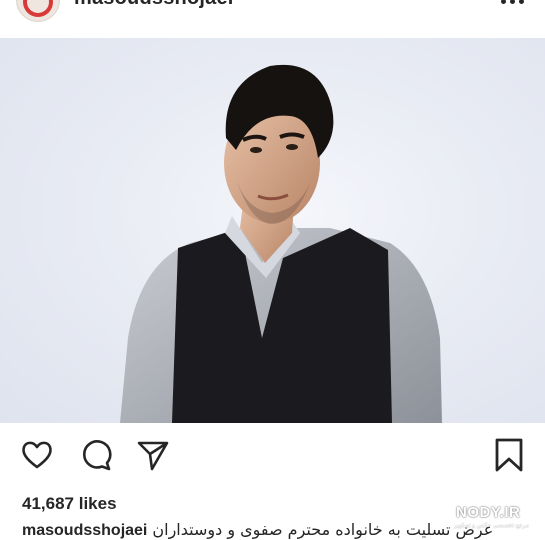 This screenshot has width=545, height=540. Describe the element at coordinates (153, 455) in the screenshot. I see `send-icon` at that location.